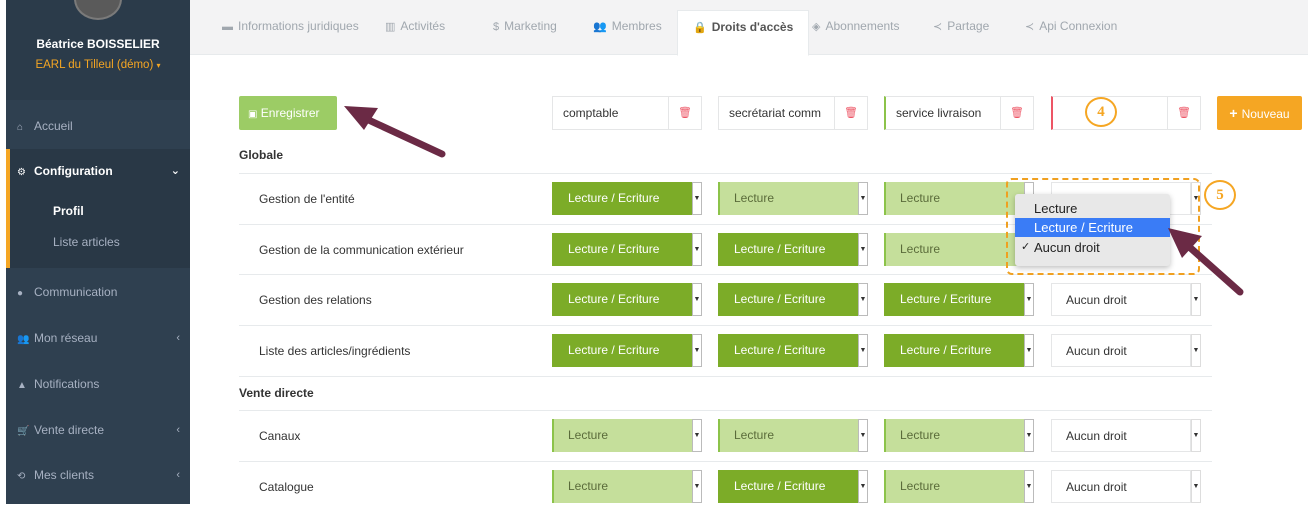  What do you see at coordinates (636, 26) in the screenshot?
I see `tab-label: Membres` at bounding box center [636, 26].